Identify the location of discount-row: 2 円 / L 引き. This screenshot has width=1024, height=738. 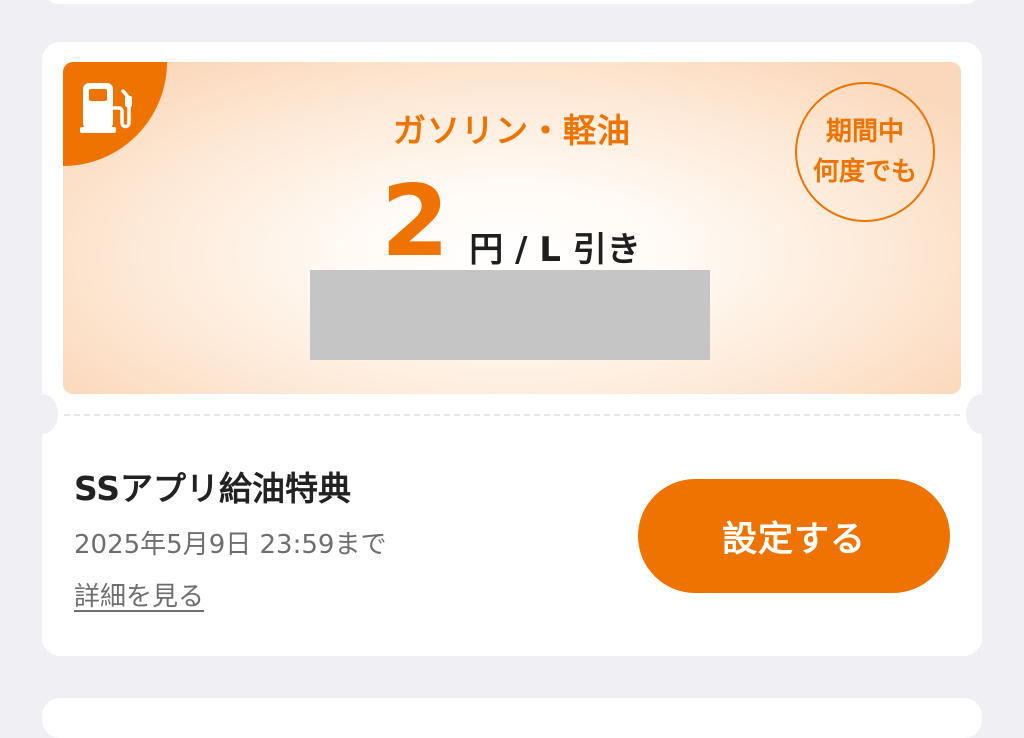
(511, 222).